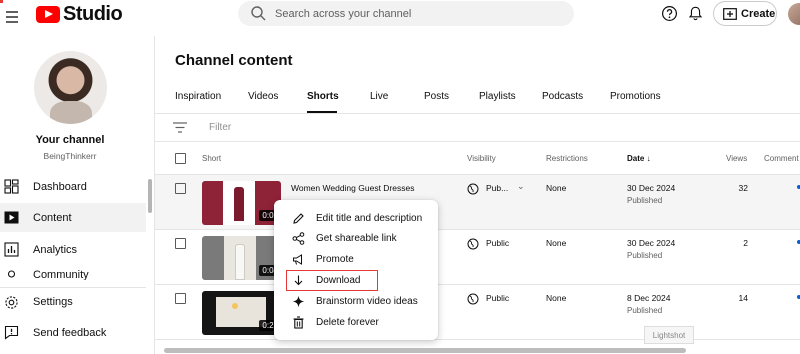 This screenshot has width=800, height=354. Describe the element at coordinates (220, 127) in the screenshot. I see `filter-input: Filter` at that location.